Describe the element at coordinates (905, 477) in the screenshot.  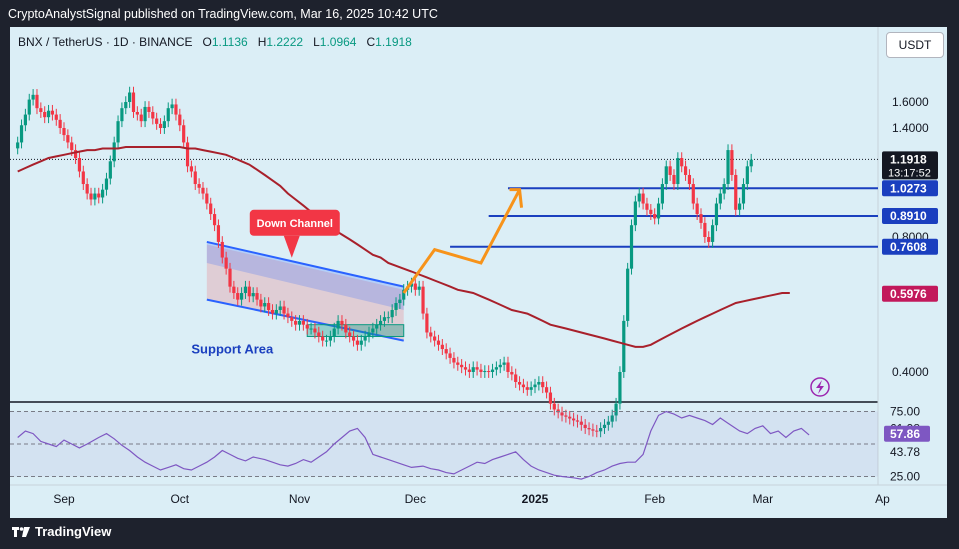
I see `rsi-tick-label: 25.00` at that location.